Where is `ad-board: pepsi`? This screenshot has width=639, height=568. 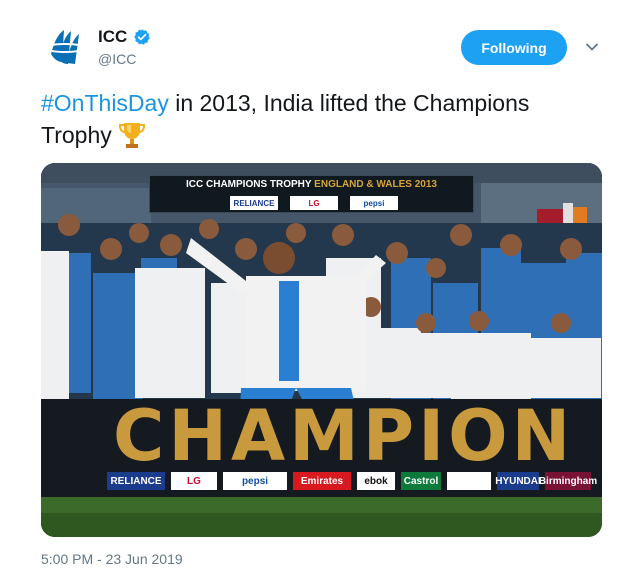 ad-board: pepsi is located at coordinates (255, 481).